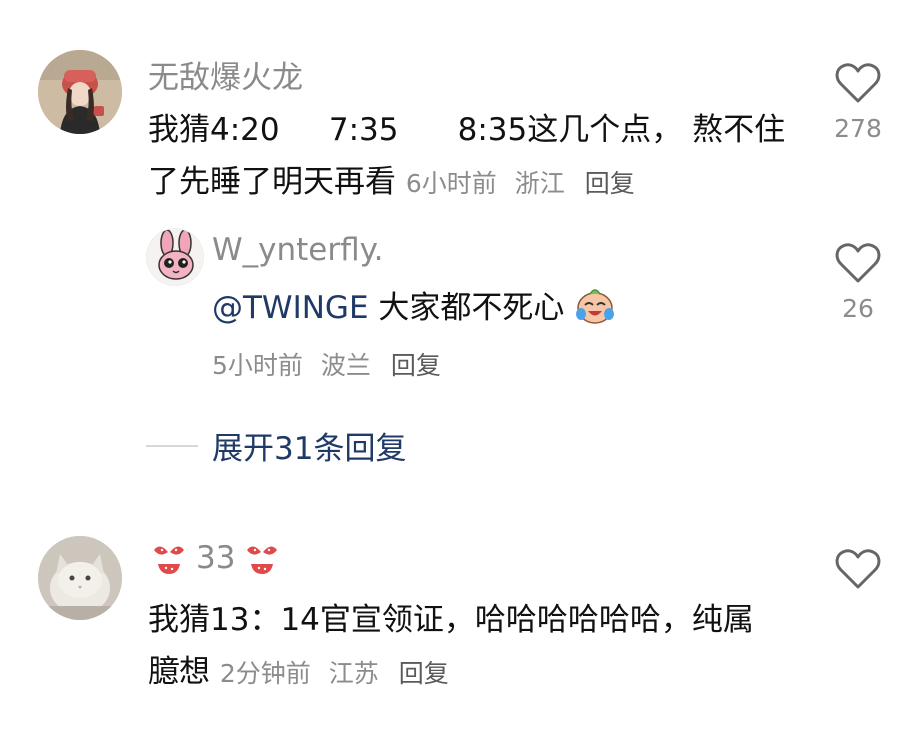  I want to click on like-button, so click(858, 569).